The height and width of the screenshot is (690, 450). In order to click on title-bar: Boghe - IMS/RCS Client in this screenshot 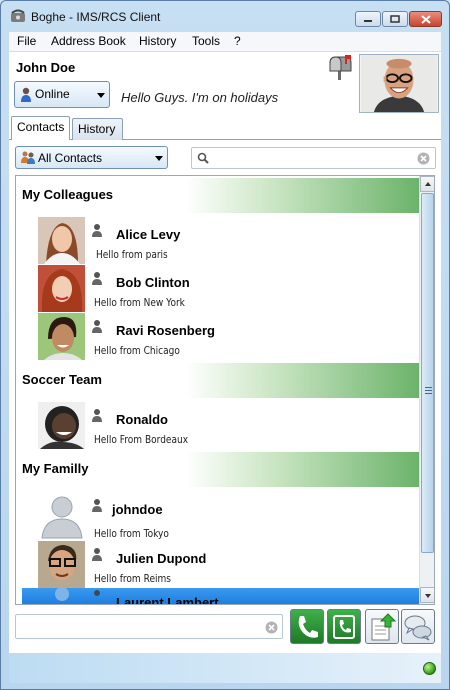, I will do `click(225, 16)`.